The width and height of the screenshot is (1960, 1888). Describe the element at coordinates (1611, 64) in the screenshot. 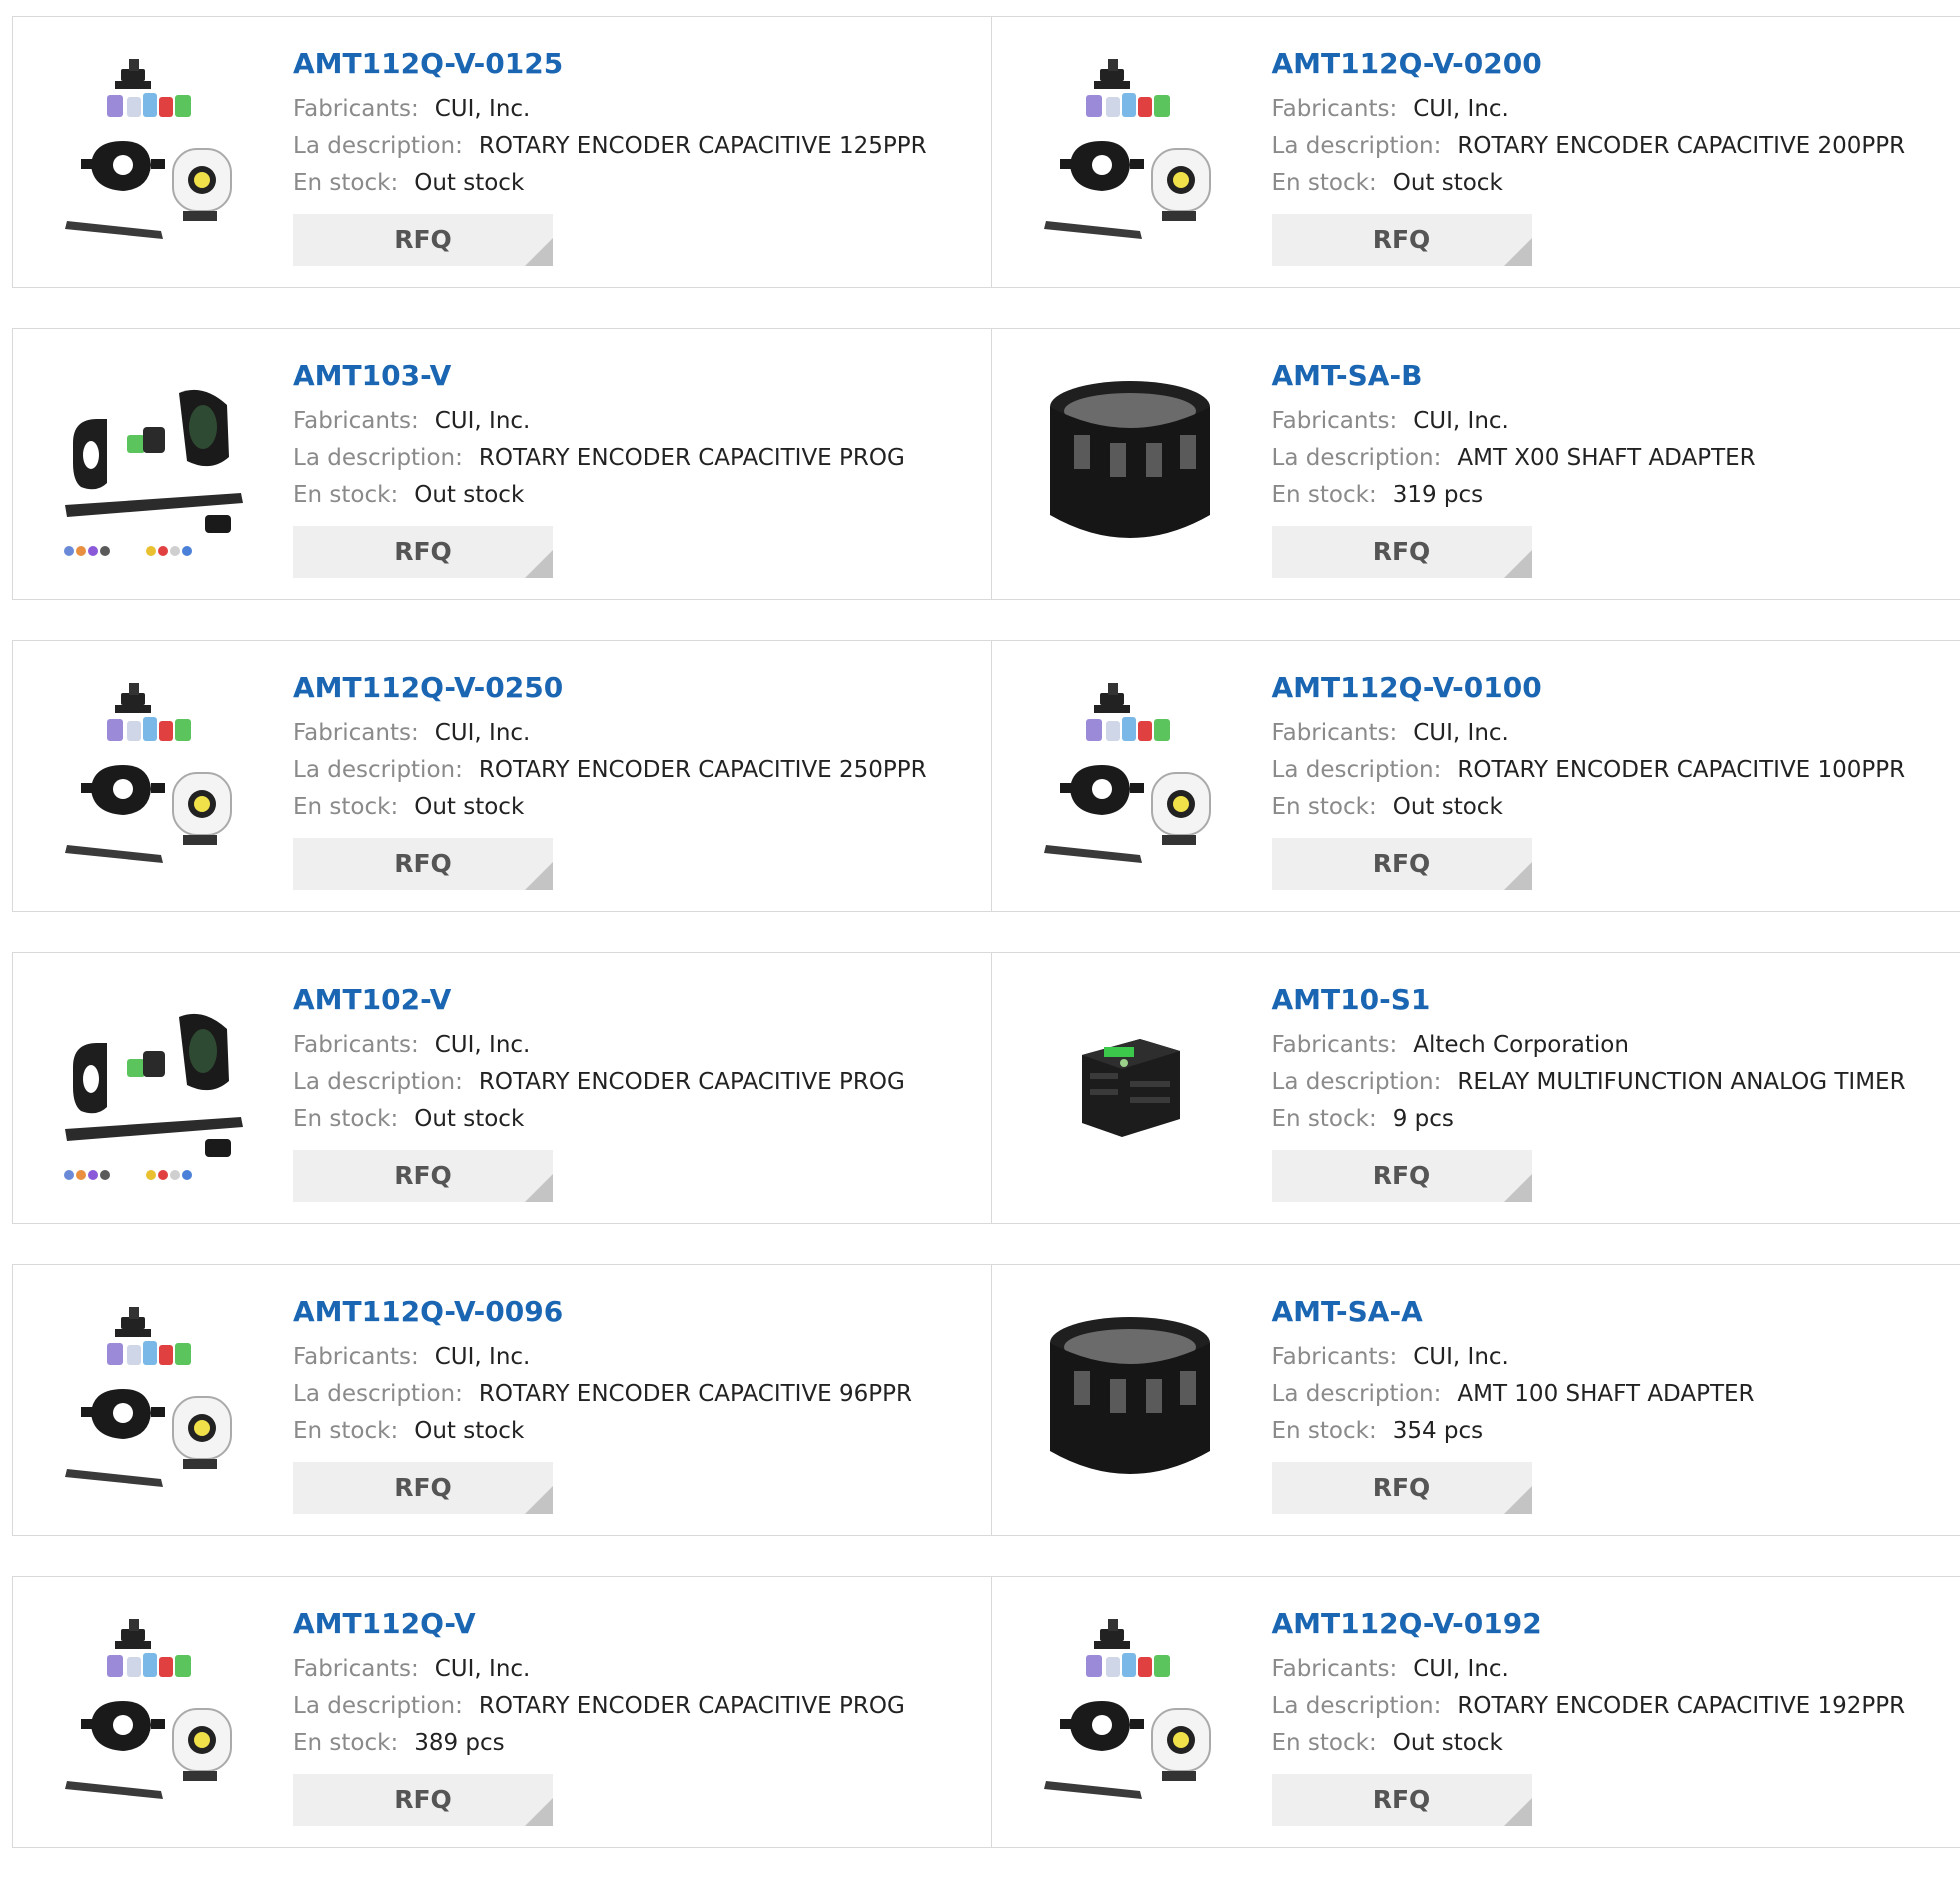

I see `product-title-link: AMT112Q-V-0200` at that location.